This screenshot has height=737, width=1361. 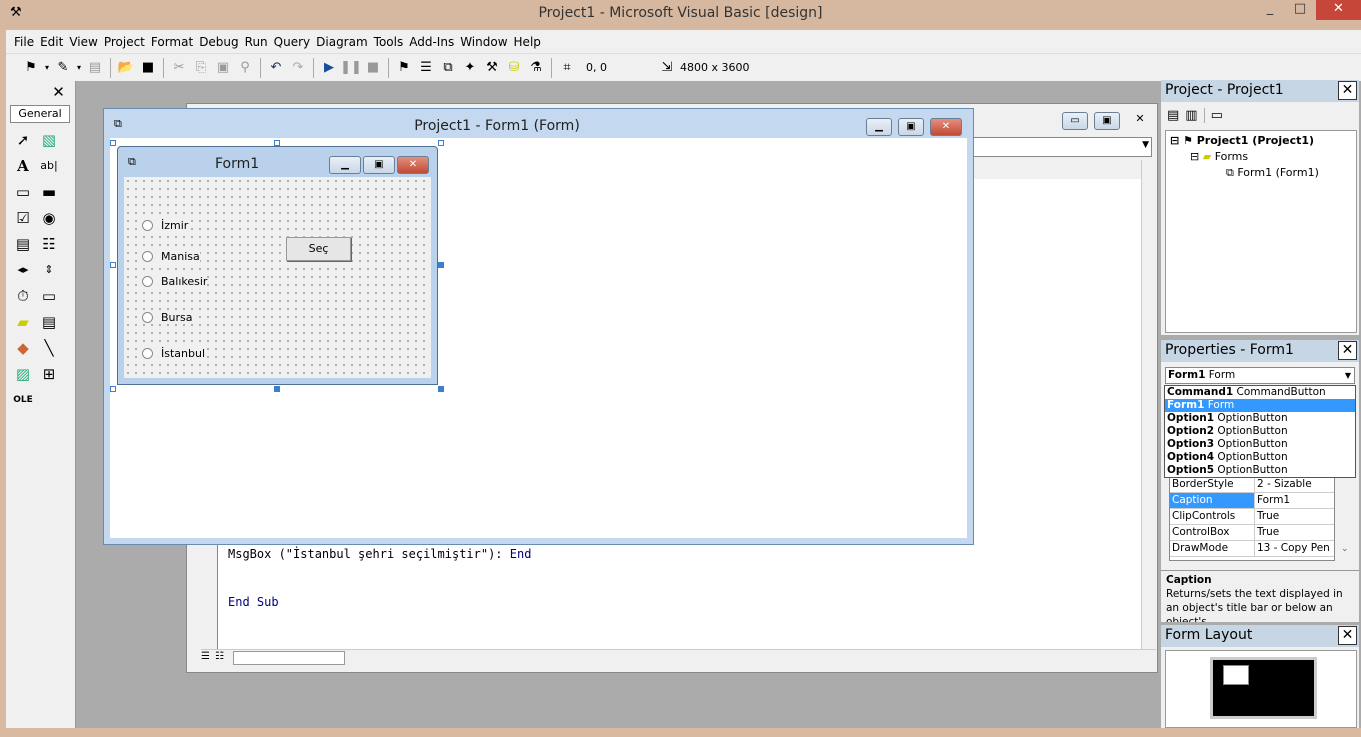 I want to click on pointer-icon: ➚, so click(x=23, y=140).